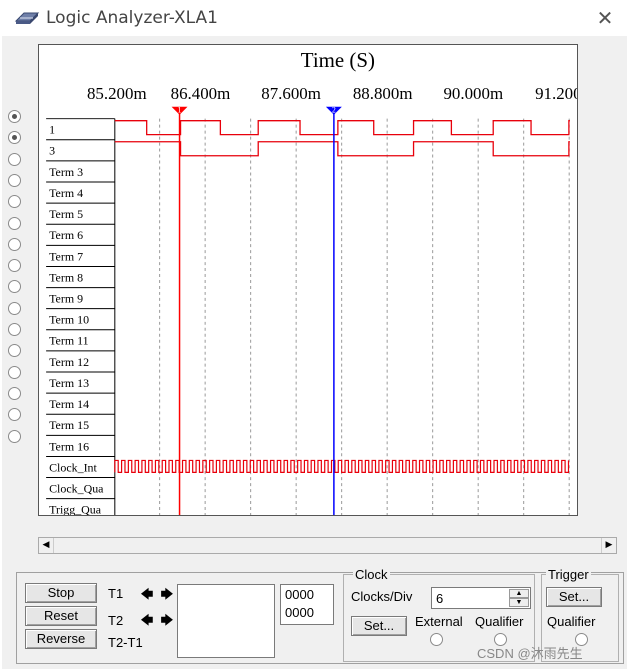 Image resolution: width=629 pixels, height=669 pixels. I want to click on channel-label: 3, so click(52, 151).